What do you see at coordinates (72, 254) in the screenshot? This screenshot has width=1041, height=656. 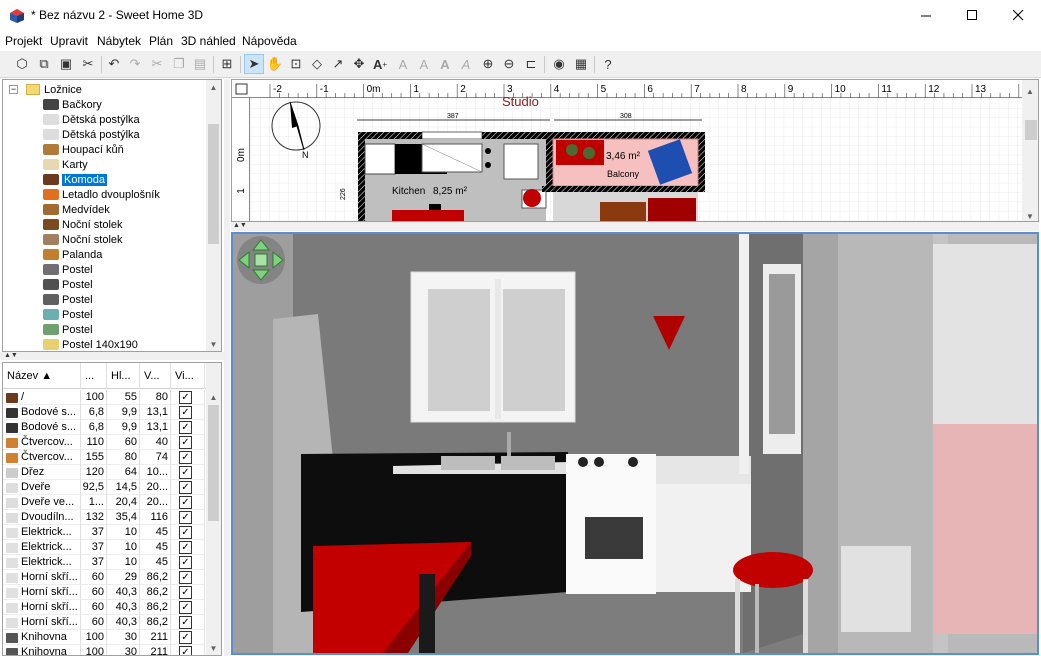 I see `catalog-item: Palanda` at bounding box center [72, 254].